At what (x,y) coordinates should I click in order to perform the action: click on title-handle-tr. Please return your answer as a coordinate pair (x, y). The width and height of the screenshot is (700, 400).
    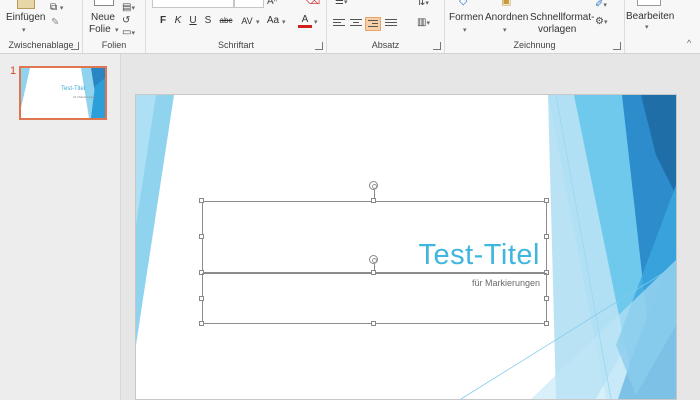
    Looking at the image, I should click on (546, 200).